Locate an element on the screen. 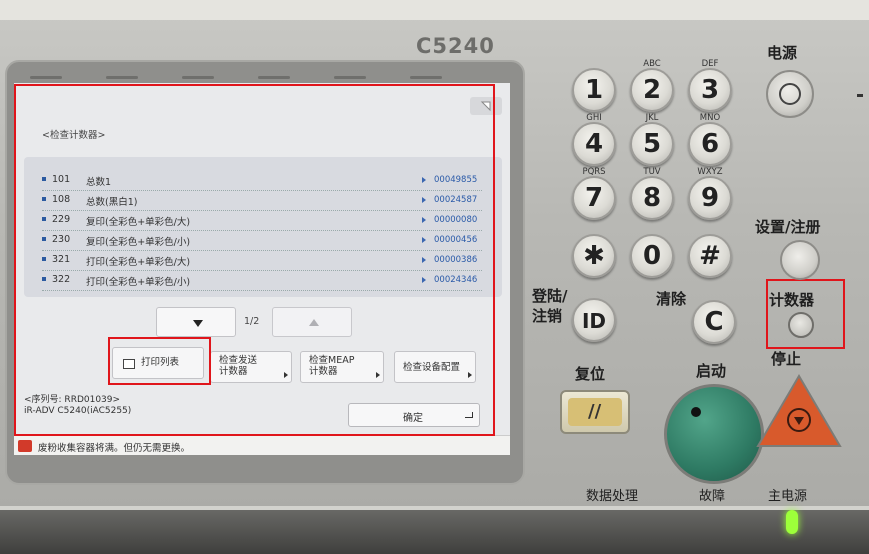 The image size is (869, 554). key-digit: 4 is located at coordinates (594, 144).